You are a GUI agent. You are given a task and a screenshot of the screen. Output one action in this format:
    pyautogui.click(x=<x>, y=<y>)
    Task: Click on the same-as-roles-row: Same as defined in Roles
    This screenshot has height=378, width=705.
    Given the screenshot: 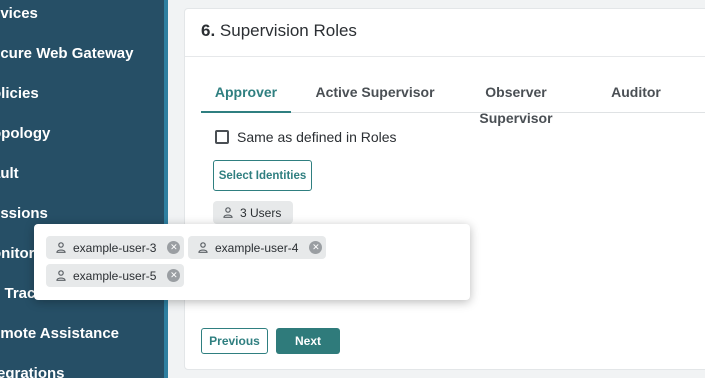 What is the action you would take?
    pyautogui.click(x=306, y=137)
    